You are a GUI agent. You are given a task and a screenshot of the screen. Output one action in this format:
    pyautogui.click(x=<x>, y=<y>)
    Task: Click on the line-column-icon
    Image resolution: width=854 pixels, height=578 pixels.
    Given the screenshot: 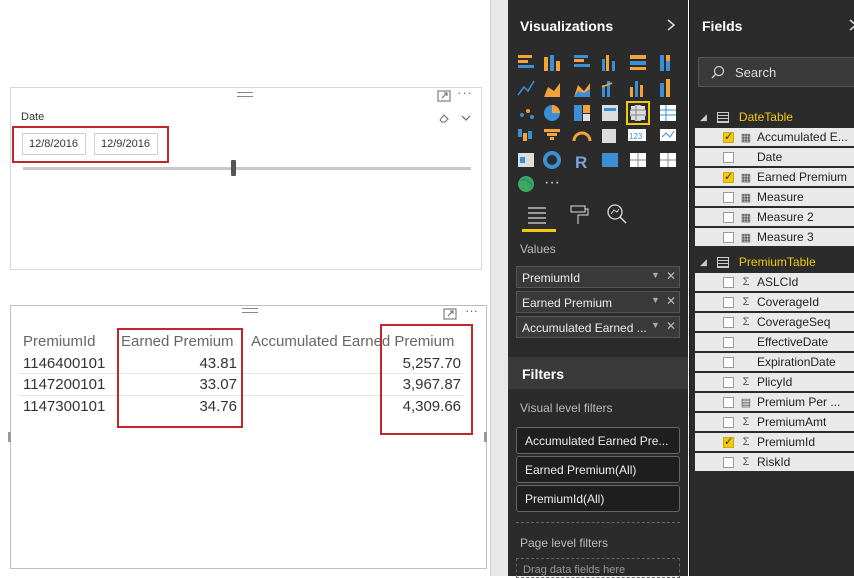 What is the action you would take?
    pyautogui.click(x=607, y=89)
    